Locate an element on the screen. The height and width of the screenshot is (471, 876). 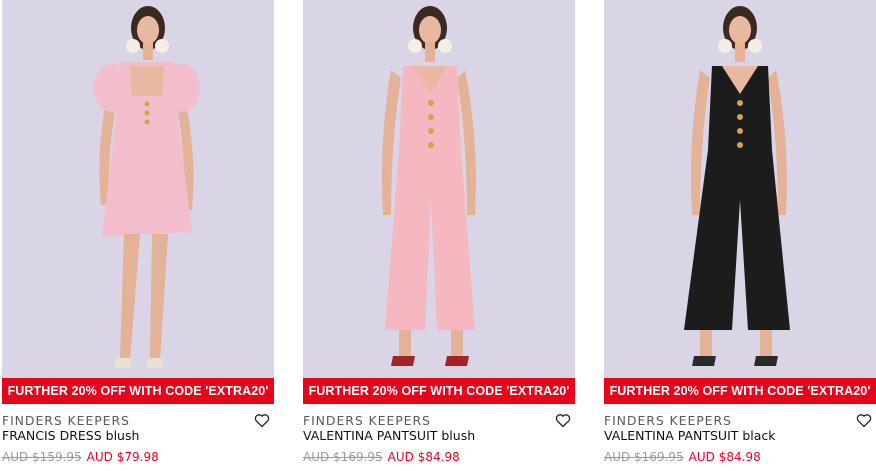
product-price: AUD $159.95 AUD $79.98 is located at coordinates (80, 457).